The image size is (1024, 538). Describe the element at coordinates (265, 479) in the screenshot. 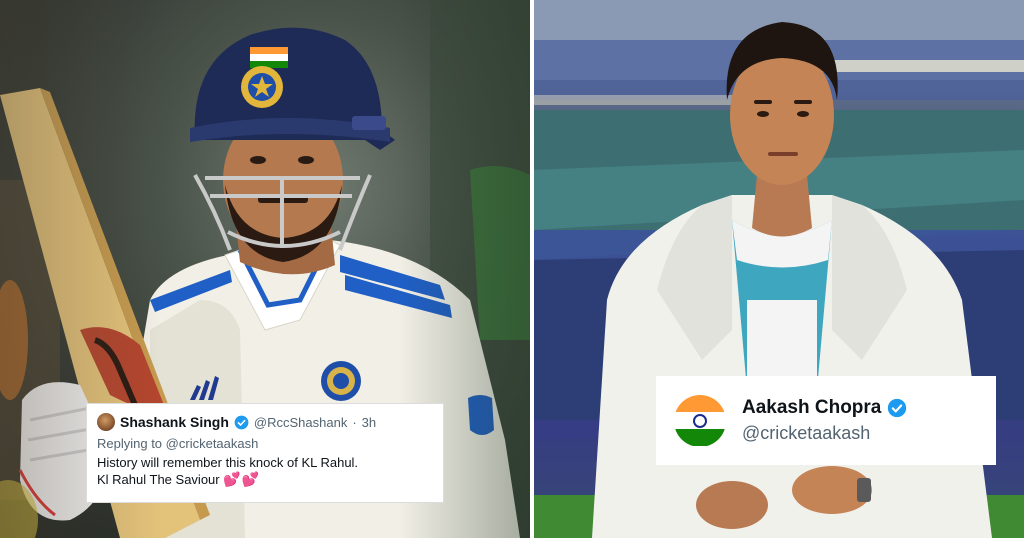

I see `tweet-line-2: Kl Rahul The Saviour 💕💕` at that location.